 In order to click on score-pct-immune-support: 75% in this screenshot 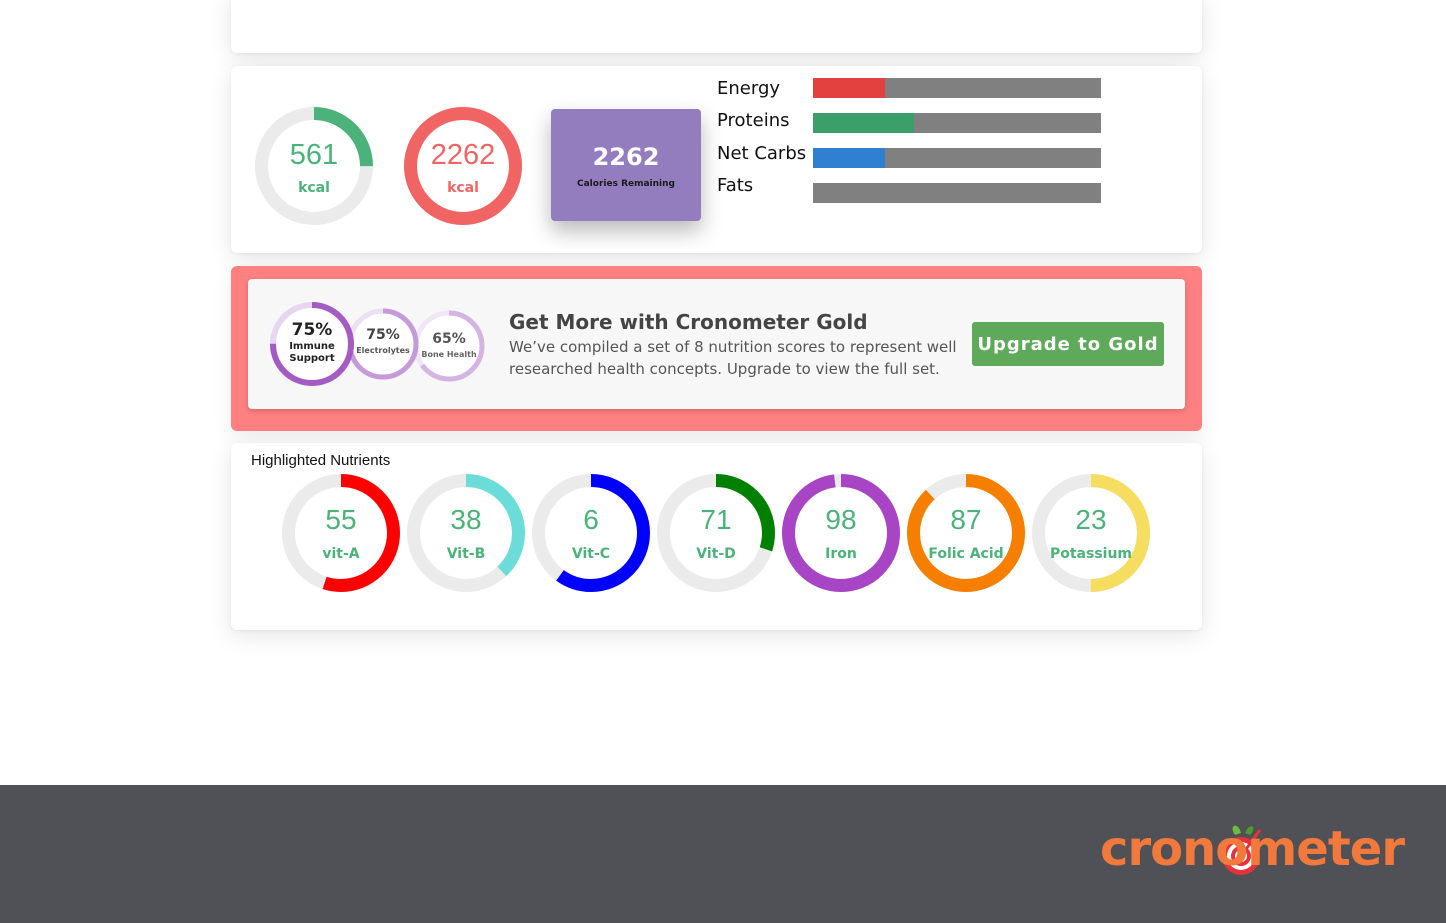, I will do `click(312, 330)`.